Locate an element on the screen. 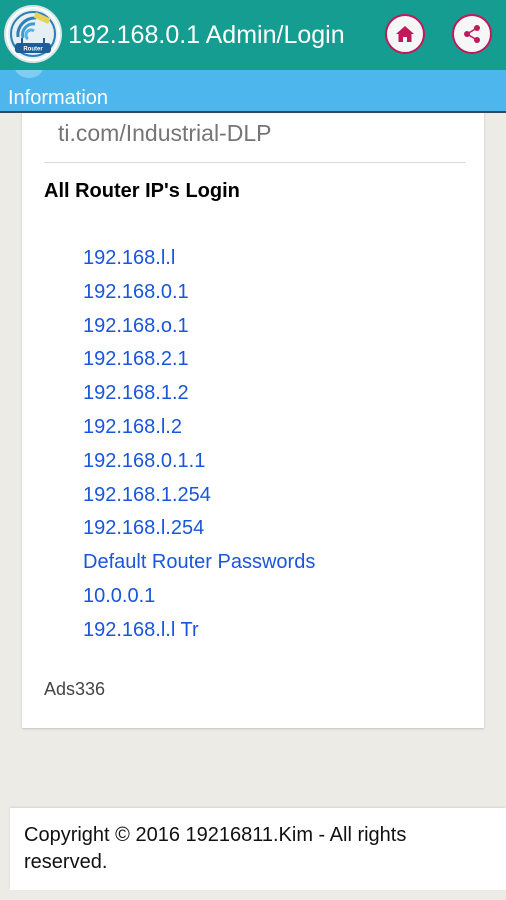 This screenshot has width=506, height=900. section-title: All Router IP's Login is located at coordinates (142, 191).